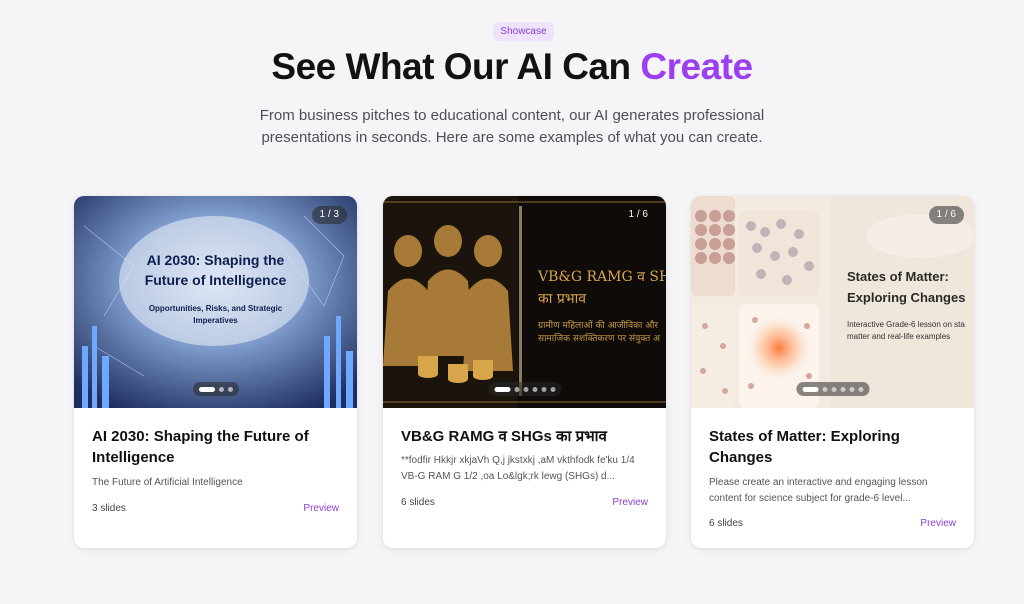  Describe the element at coordinates (696, 66) in the screenshot. I see `title-accent: Create` at that location.